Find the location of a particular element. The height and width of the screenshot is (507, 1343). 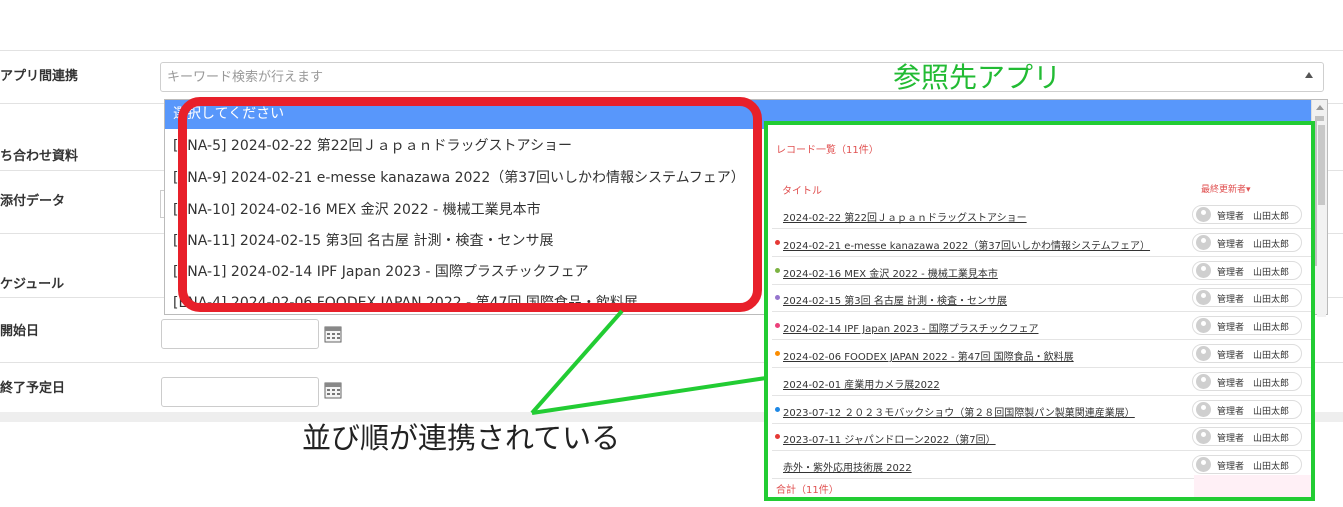

reference-app-heading: 参照先アプリ is located at coordinates (977, 77).